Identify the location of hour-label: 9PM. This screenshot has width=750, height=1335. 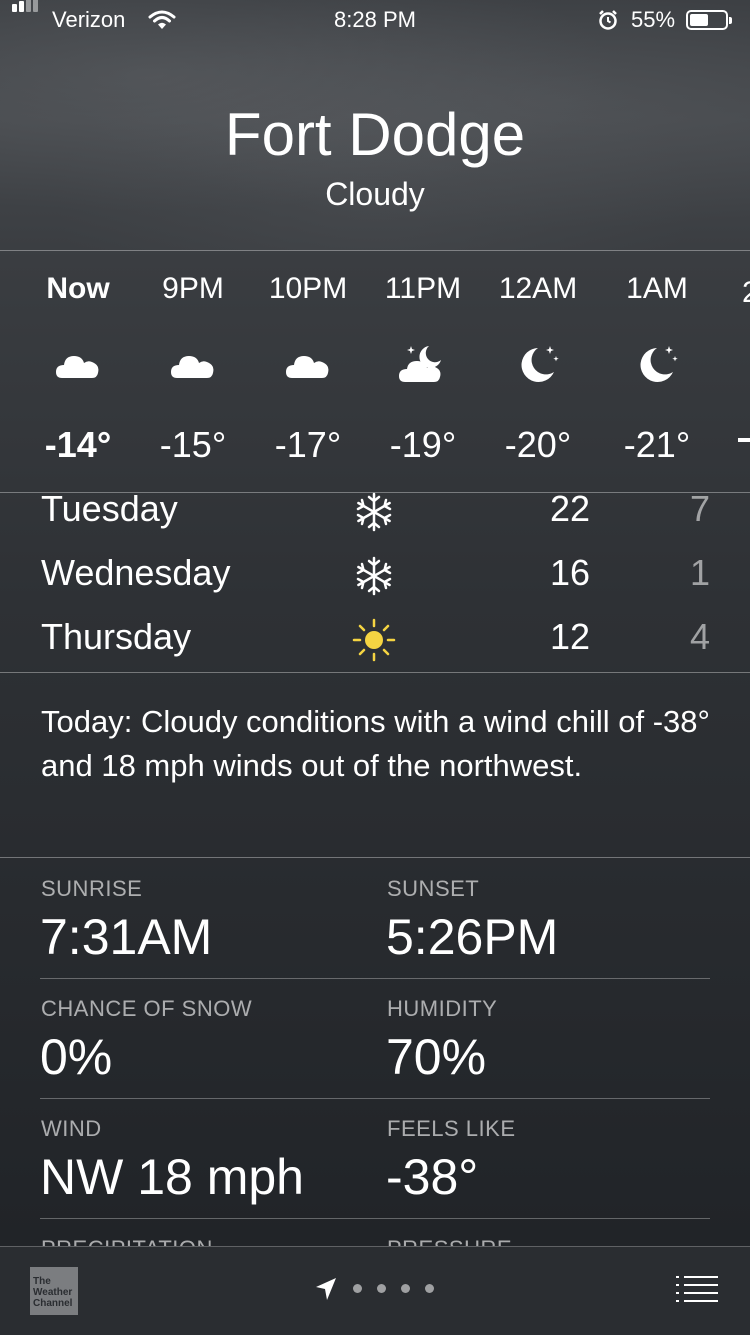
(193, 288).